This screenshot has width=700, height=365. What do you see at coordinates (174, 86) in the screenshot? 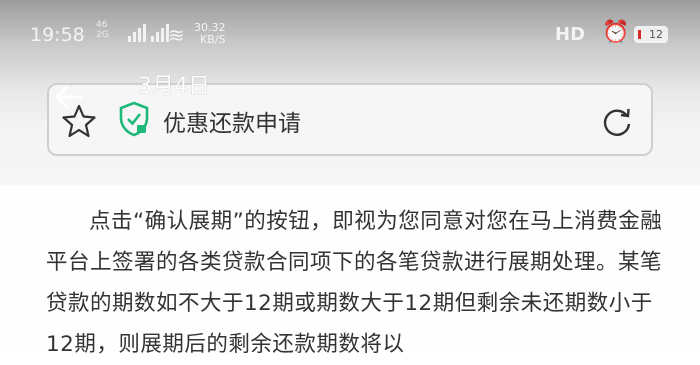
I see `date-overlay: 3月4日` at bounding box center [174, 86].